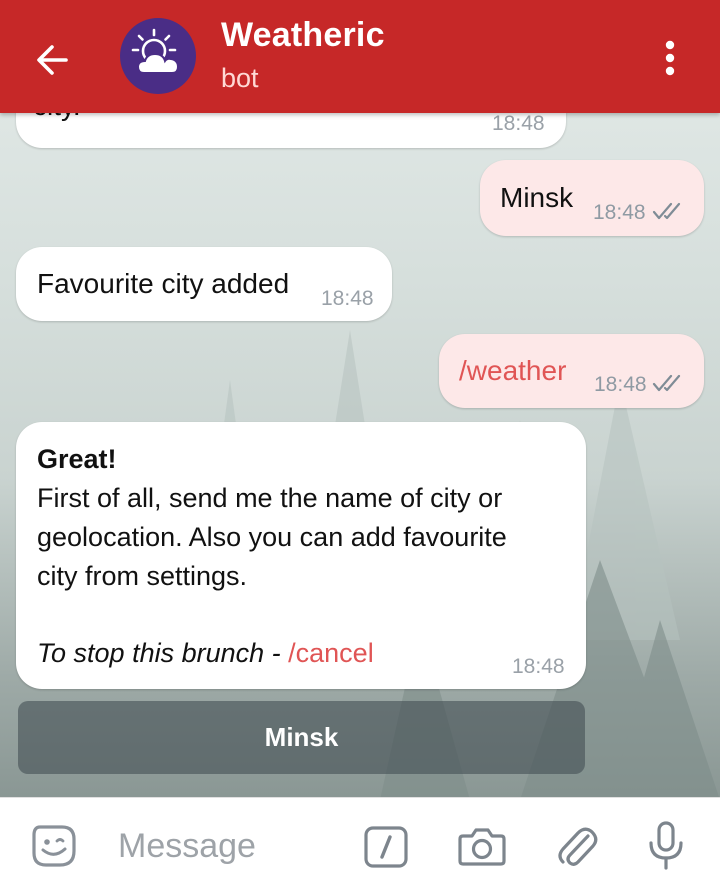  What do you see at coordinates (272, 537) in the screenshot?
I see `message-line: geolocation. Also you can add favourite` at bounding box center [272, 537].